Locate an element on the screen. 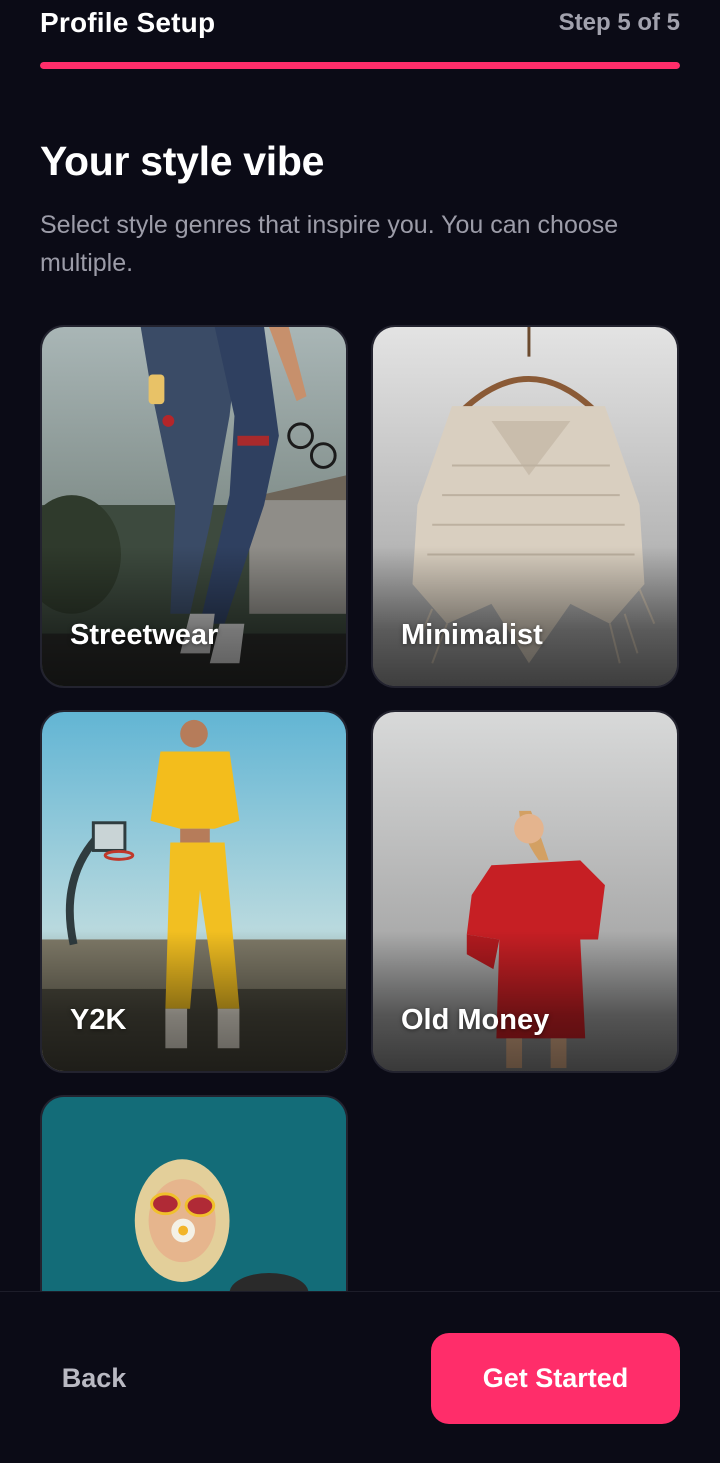  genre-label: Old Money is located at coordinates (475, 1020).